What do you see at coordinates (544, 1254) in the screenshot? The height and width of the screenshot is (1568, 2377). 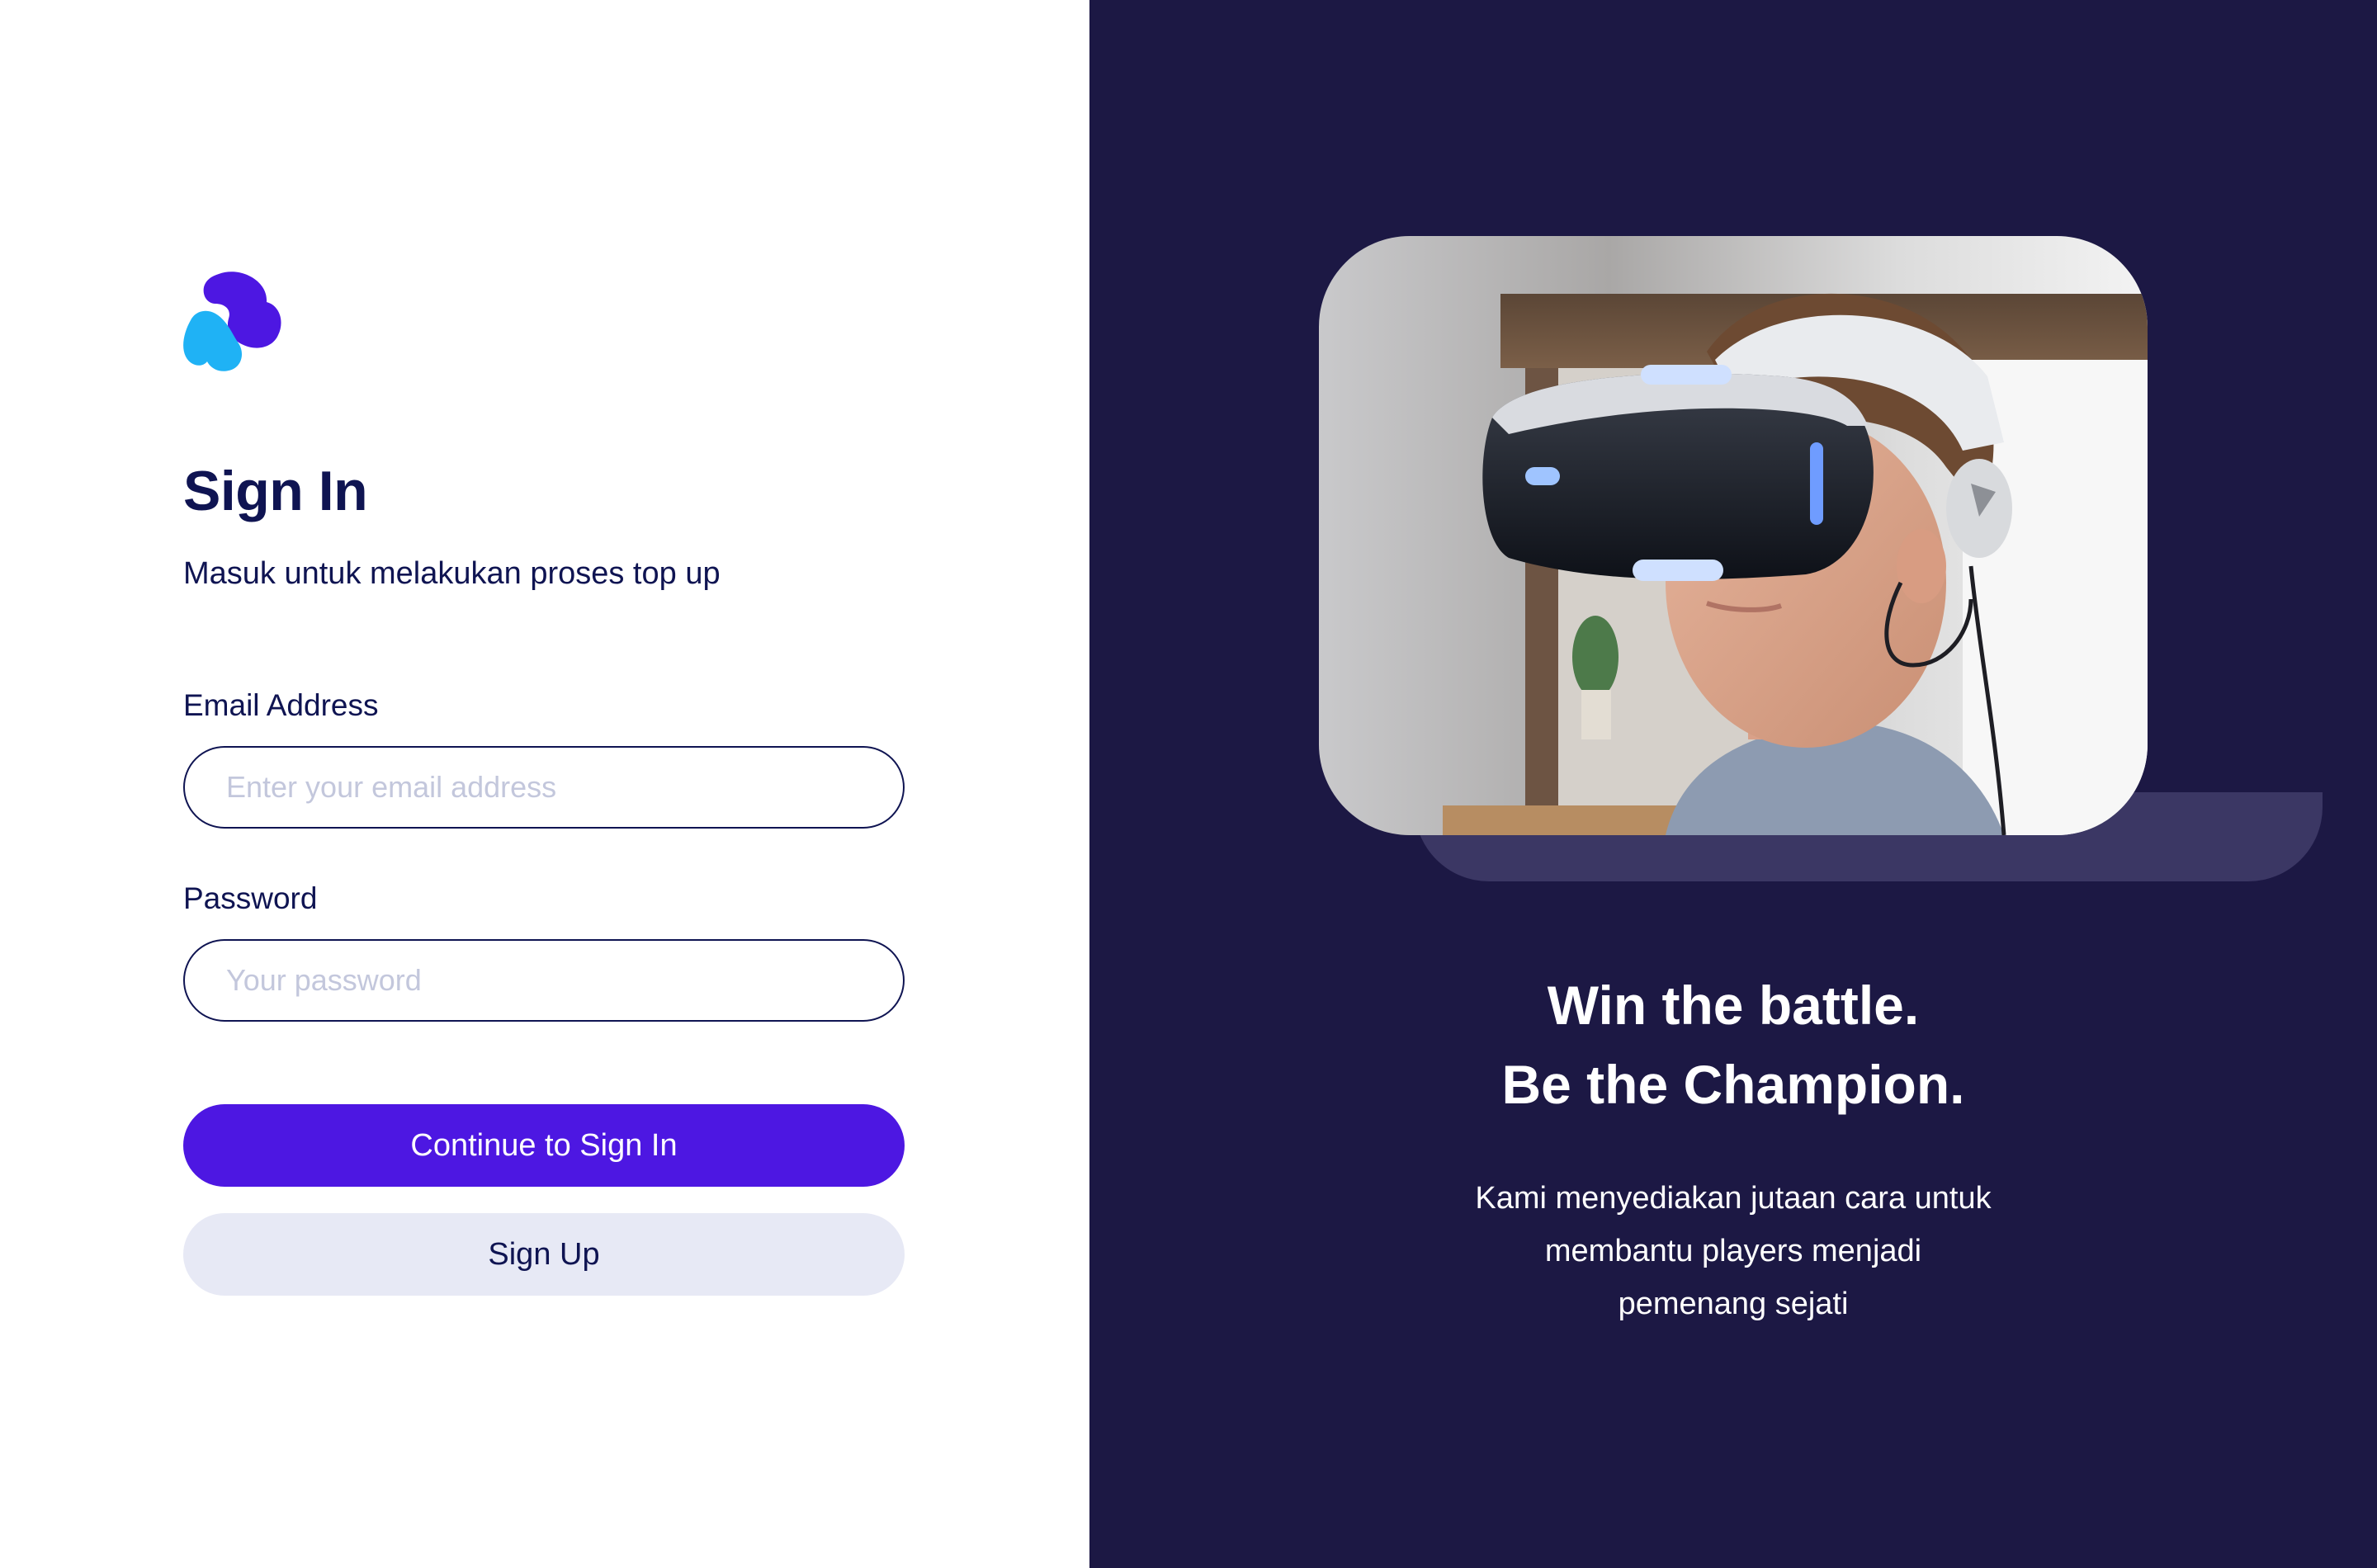 I see `sign-up-button: Sign Up` at bounding box center [544, 1254].